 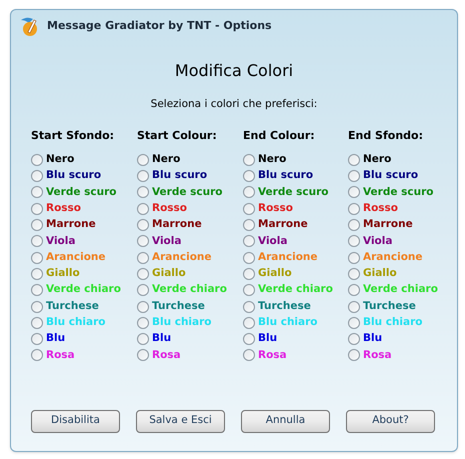 I want to click on dialog-button: About?, so click(x=390, y=421).